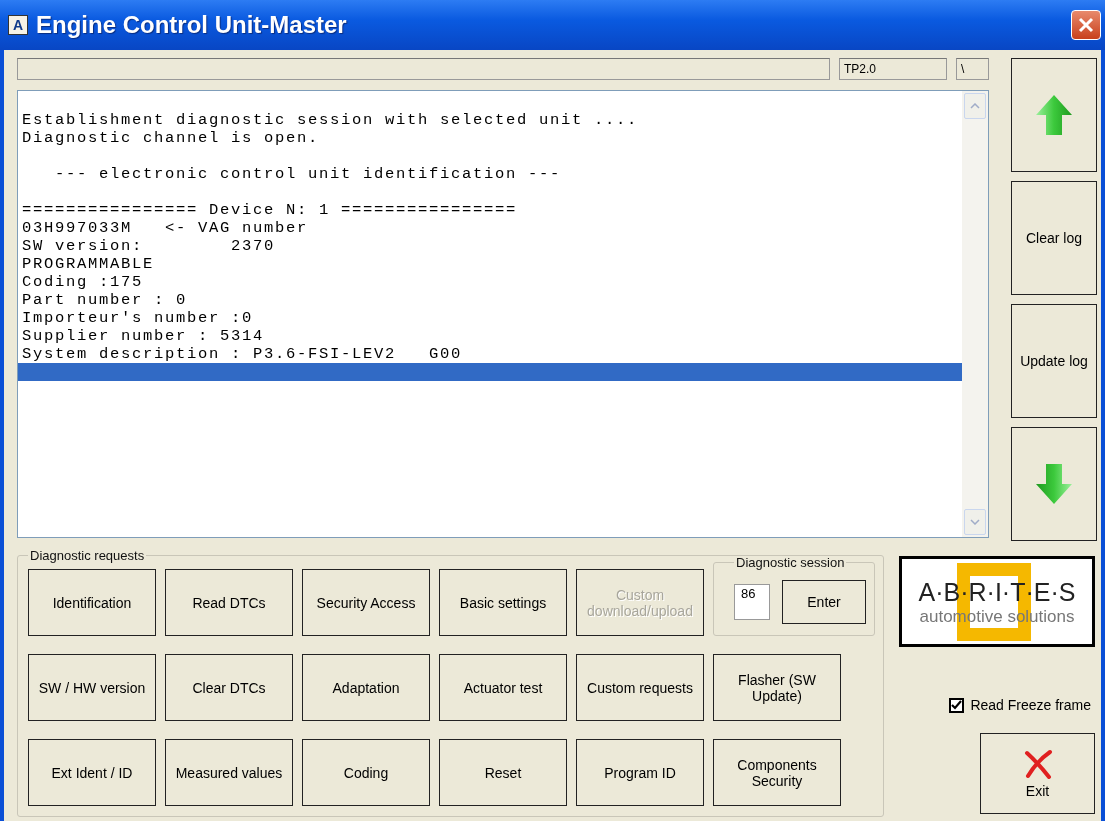 Image resolution: width=1105 pixels, height=821 pixels. What do you see at coordinates (308, 174) in the screenshot?
I see `log-line: --- electronic control unit identification ---` at bounding box center [308, 174].